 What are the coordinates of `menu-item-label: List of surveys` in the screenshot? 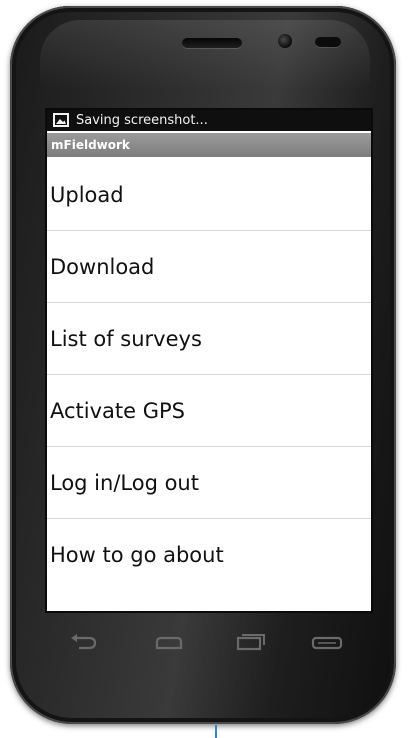 It's located at (126, 338).